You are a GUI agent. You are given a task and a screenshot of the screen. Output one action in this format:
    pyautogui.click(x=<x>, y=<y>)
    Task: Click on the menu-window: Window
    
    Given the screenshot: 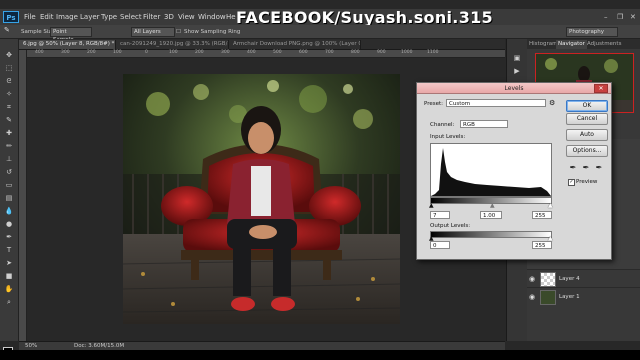 What is the action you would take?
    pyautogui.click(x=212, y=17)
    